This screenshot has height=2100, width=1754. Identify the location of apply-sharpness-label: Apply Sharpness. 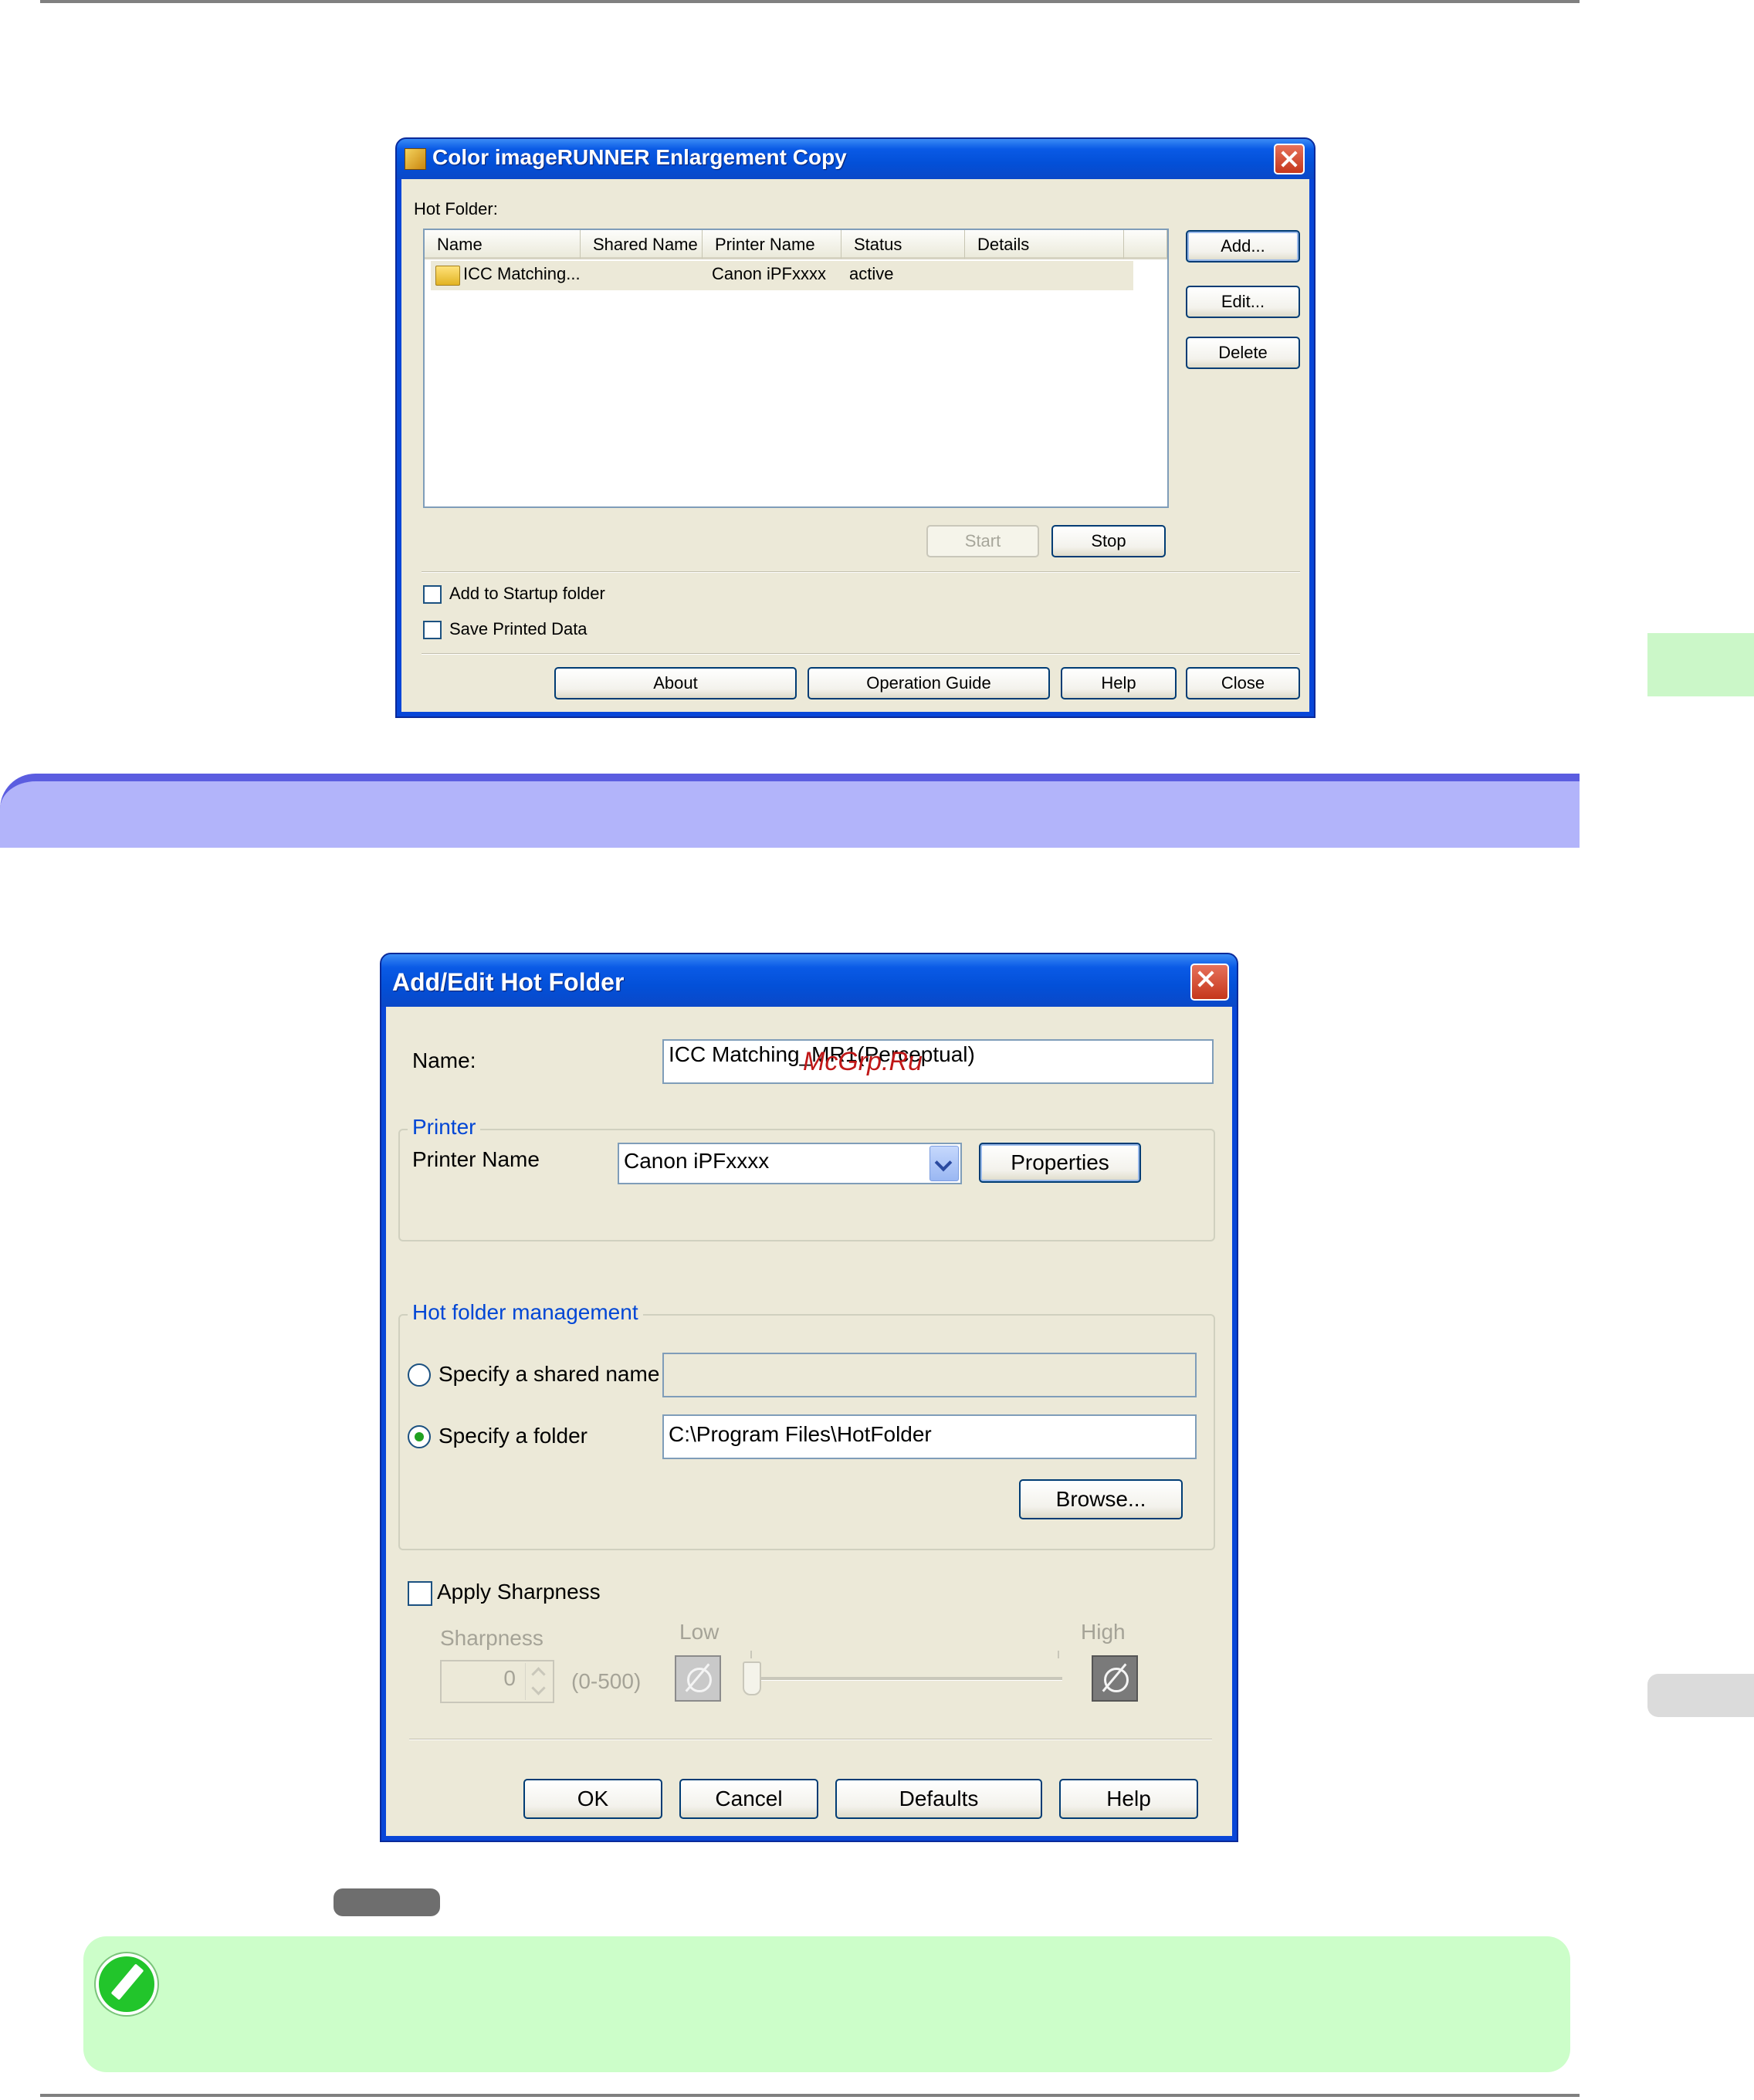
(519, 1592).